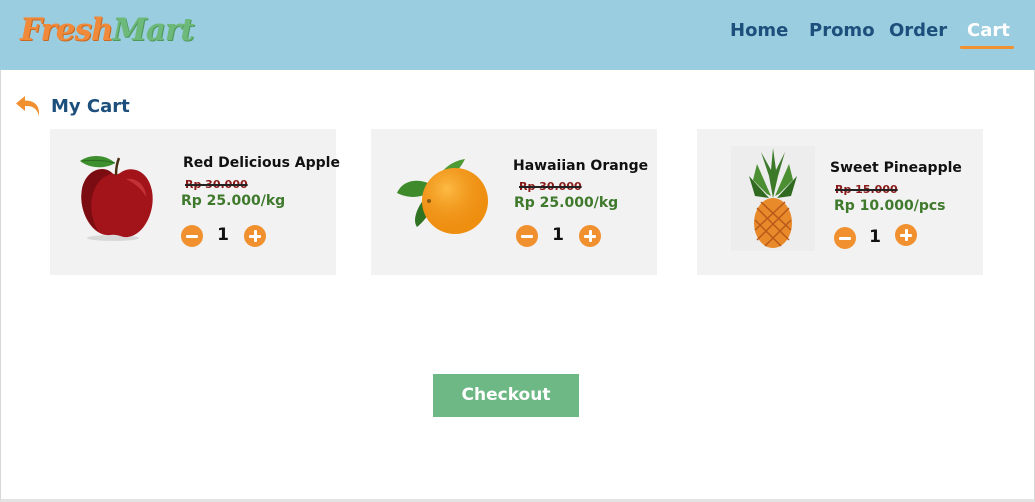 This screenshot has width=1035, height=502. I want to click on nav-cart-link: Cart, so click(988, 30).